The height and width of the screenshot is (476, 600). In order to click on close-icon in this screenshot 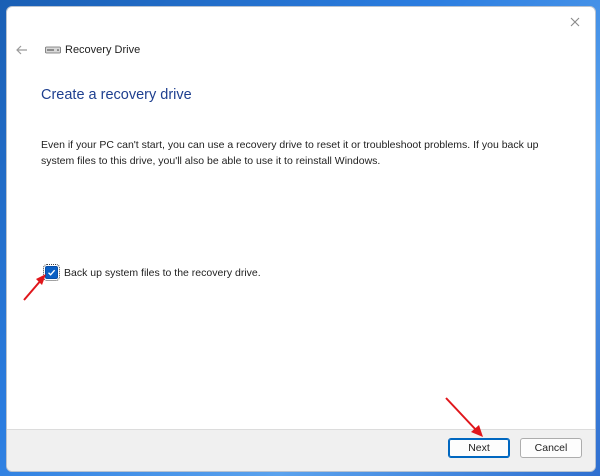, I will do `click(575, 22)`.